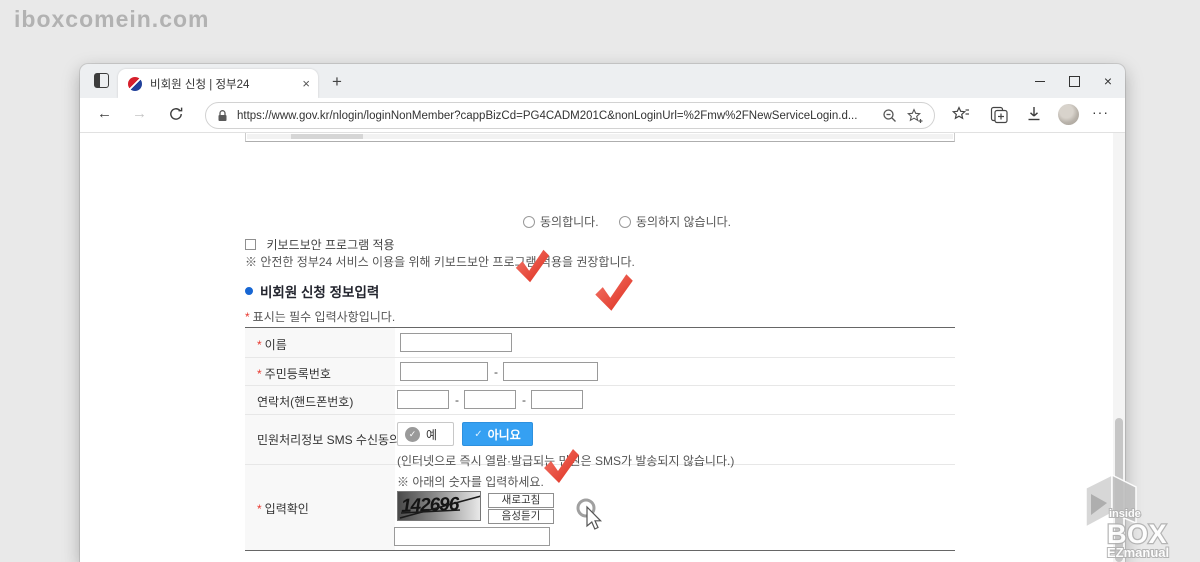 Image resolution: width=1200 pixels, height=562 pixels. What do you see at coordinates (329, 440) in the screenshot?
I see `sms-consent-label: 민원처리정보 SMS 수신동의` at bounding box center [329, 440].